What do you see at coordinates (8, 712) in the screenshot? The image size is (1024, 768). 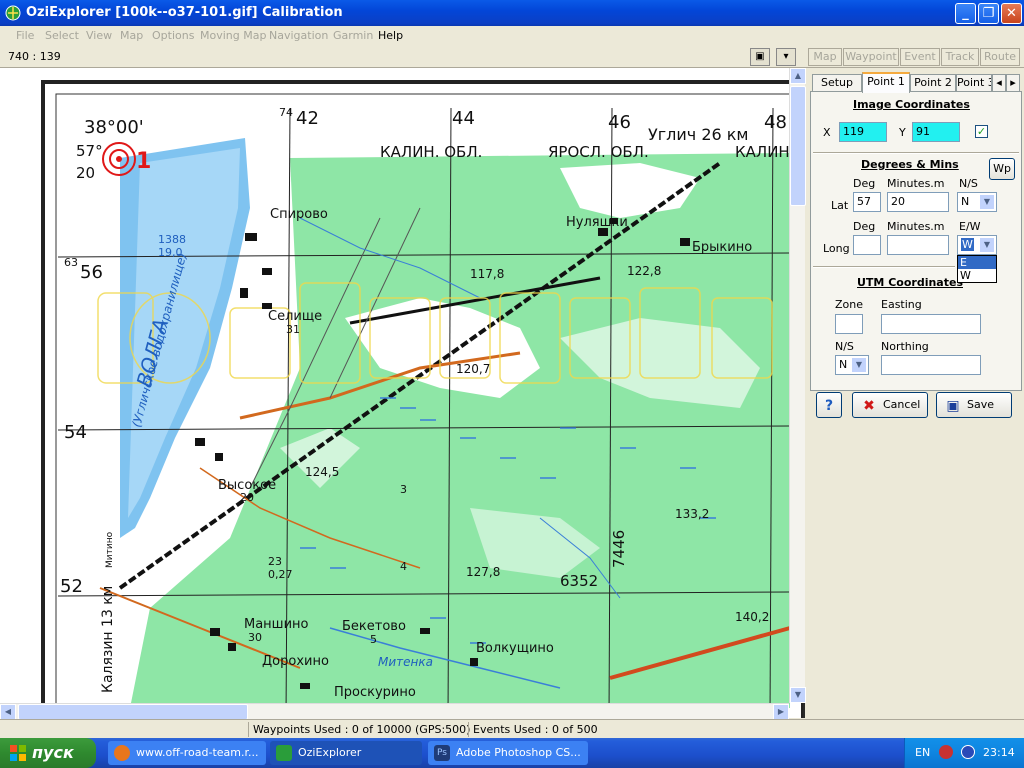 I see `scroll-left-icon: ◀` at bounding box center [8, 712].